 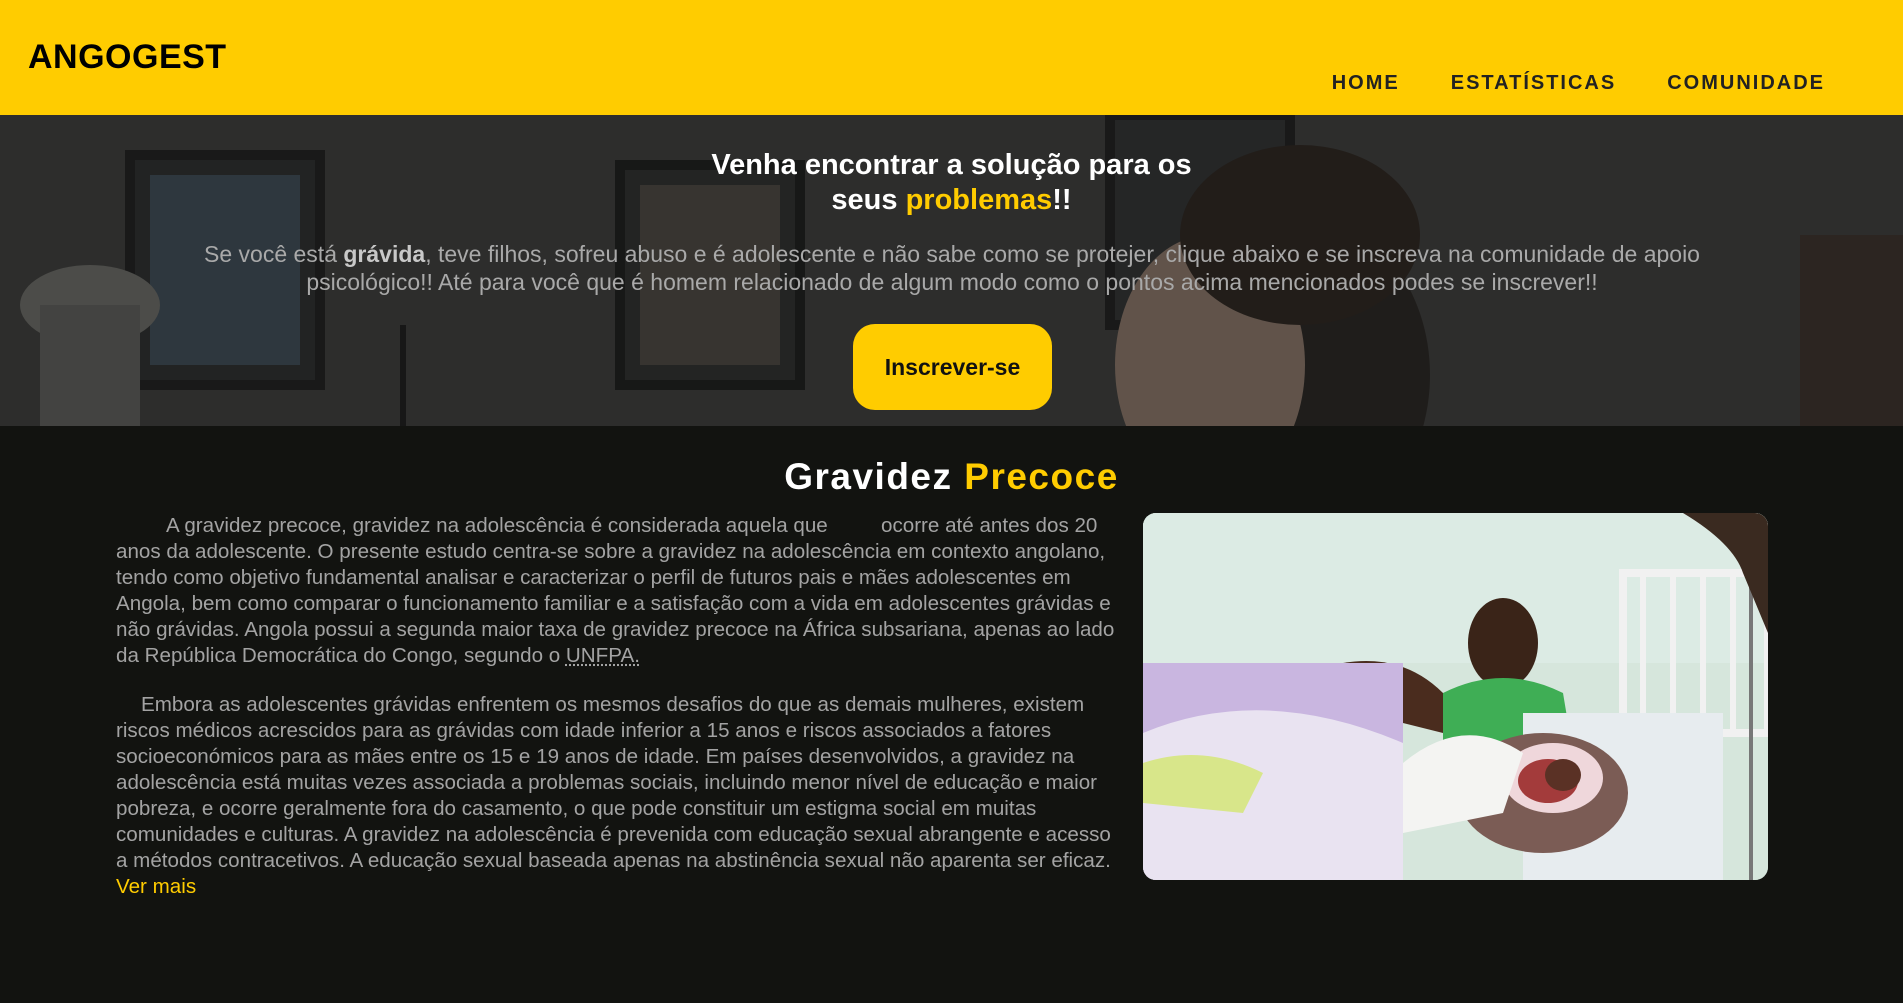 I want to click on nav-estatisticas-link: ESTATÍSTICAS, so click(x=1533, y=83).